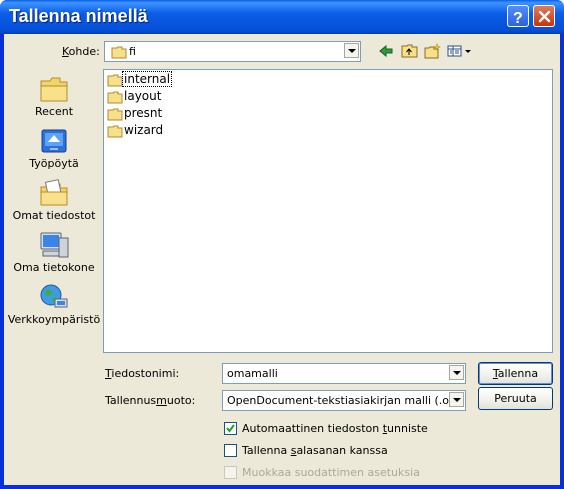 Image resolution: width=564 pixels, height=489 pixels. Describe the element at coordinates (386, 51) in the screenshot. I see `back-arrow-icon` at that location.